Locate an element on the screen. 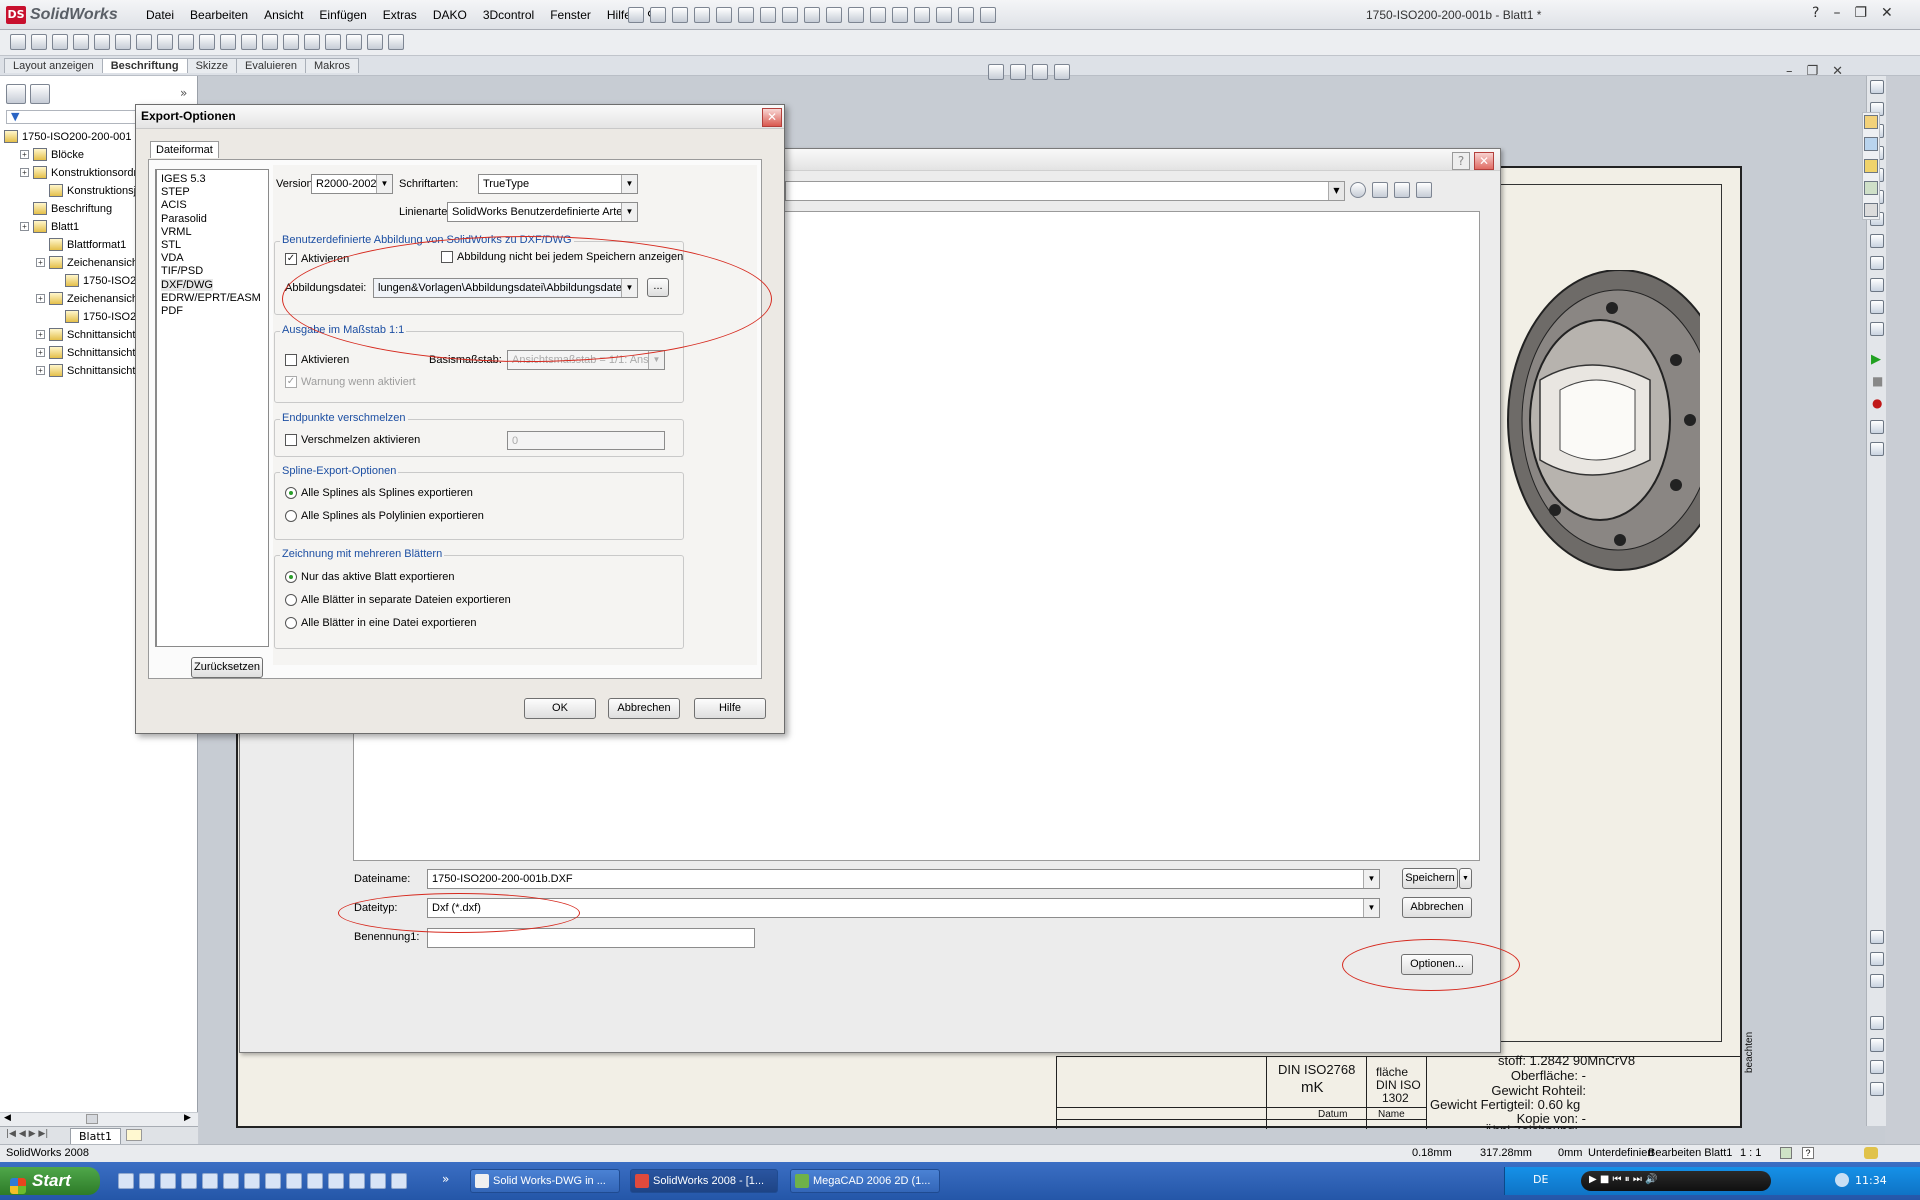 The height and width of the screenshot is (1200, 1920). version-select: R2000-2002 ▼ is located at coordinates (352, 184).